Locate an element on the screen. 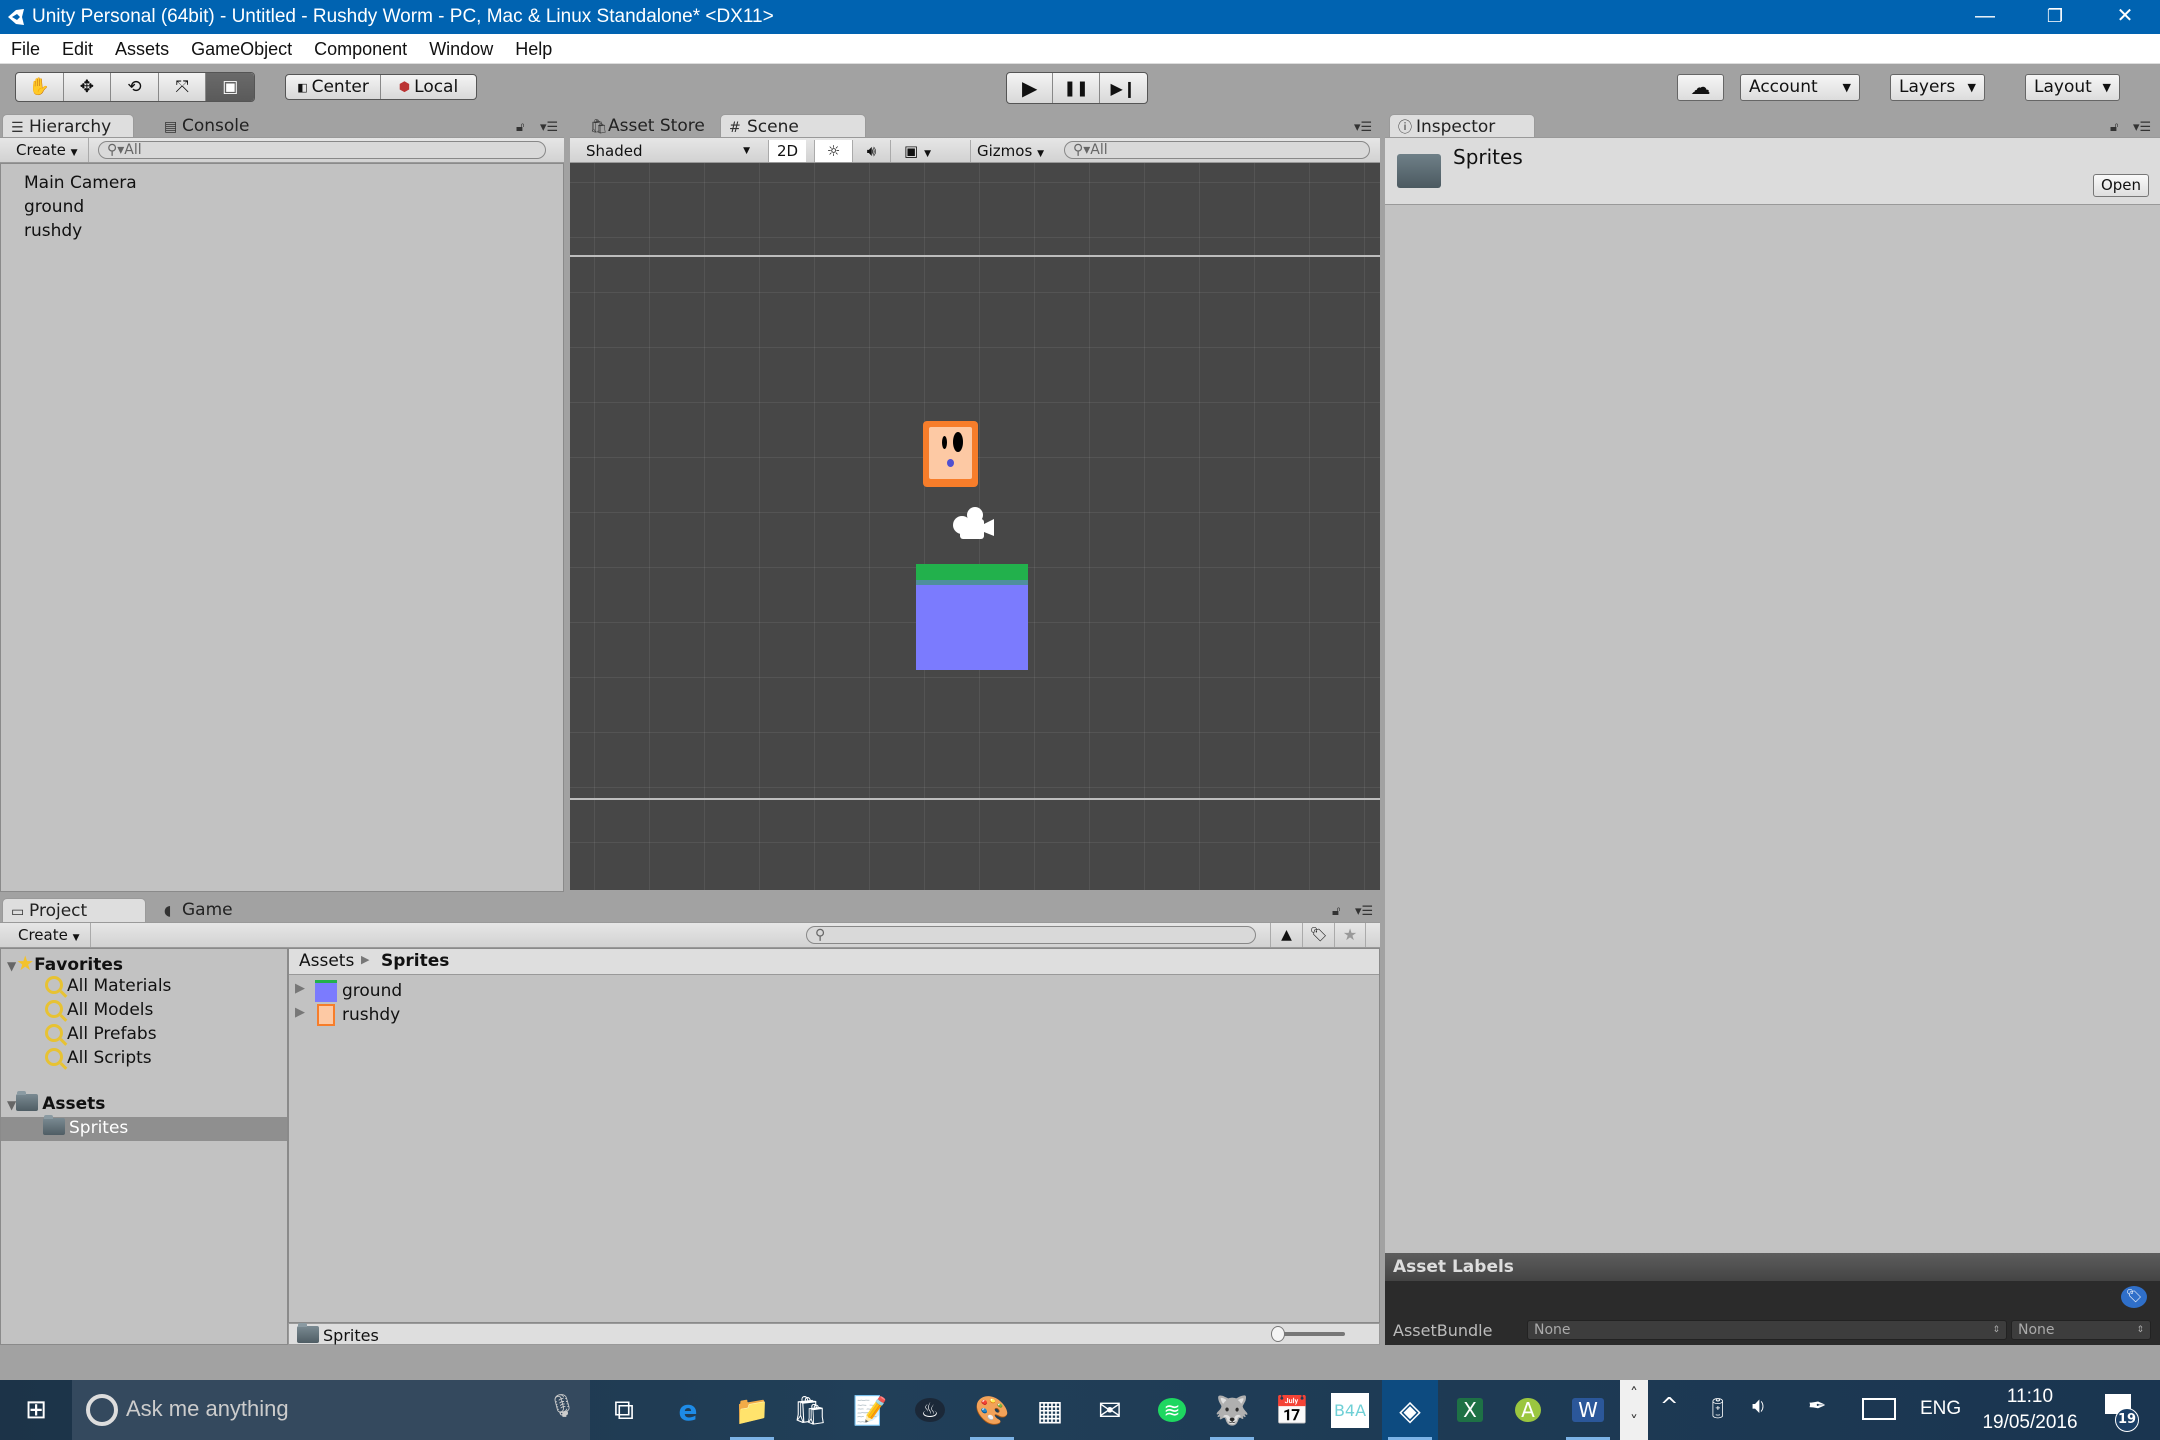  taskbar-app-mail: ✉ is located at coordinates (1110, 1410).